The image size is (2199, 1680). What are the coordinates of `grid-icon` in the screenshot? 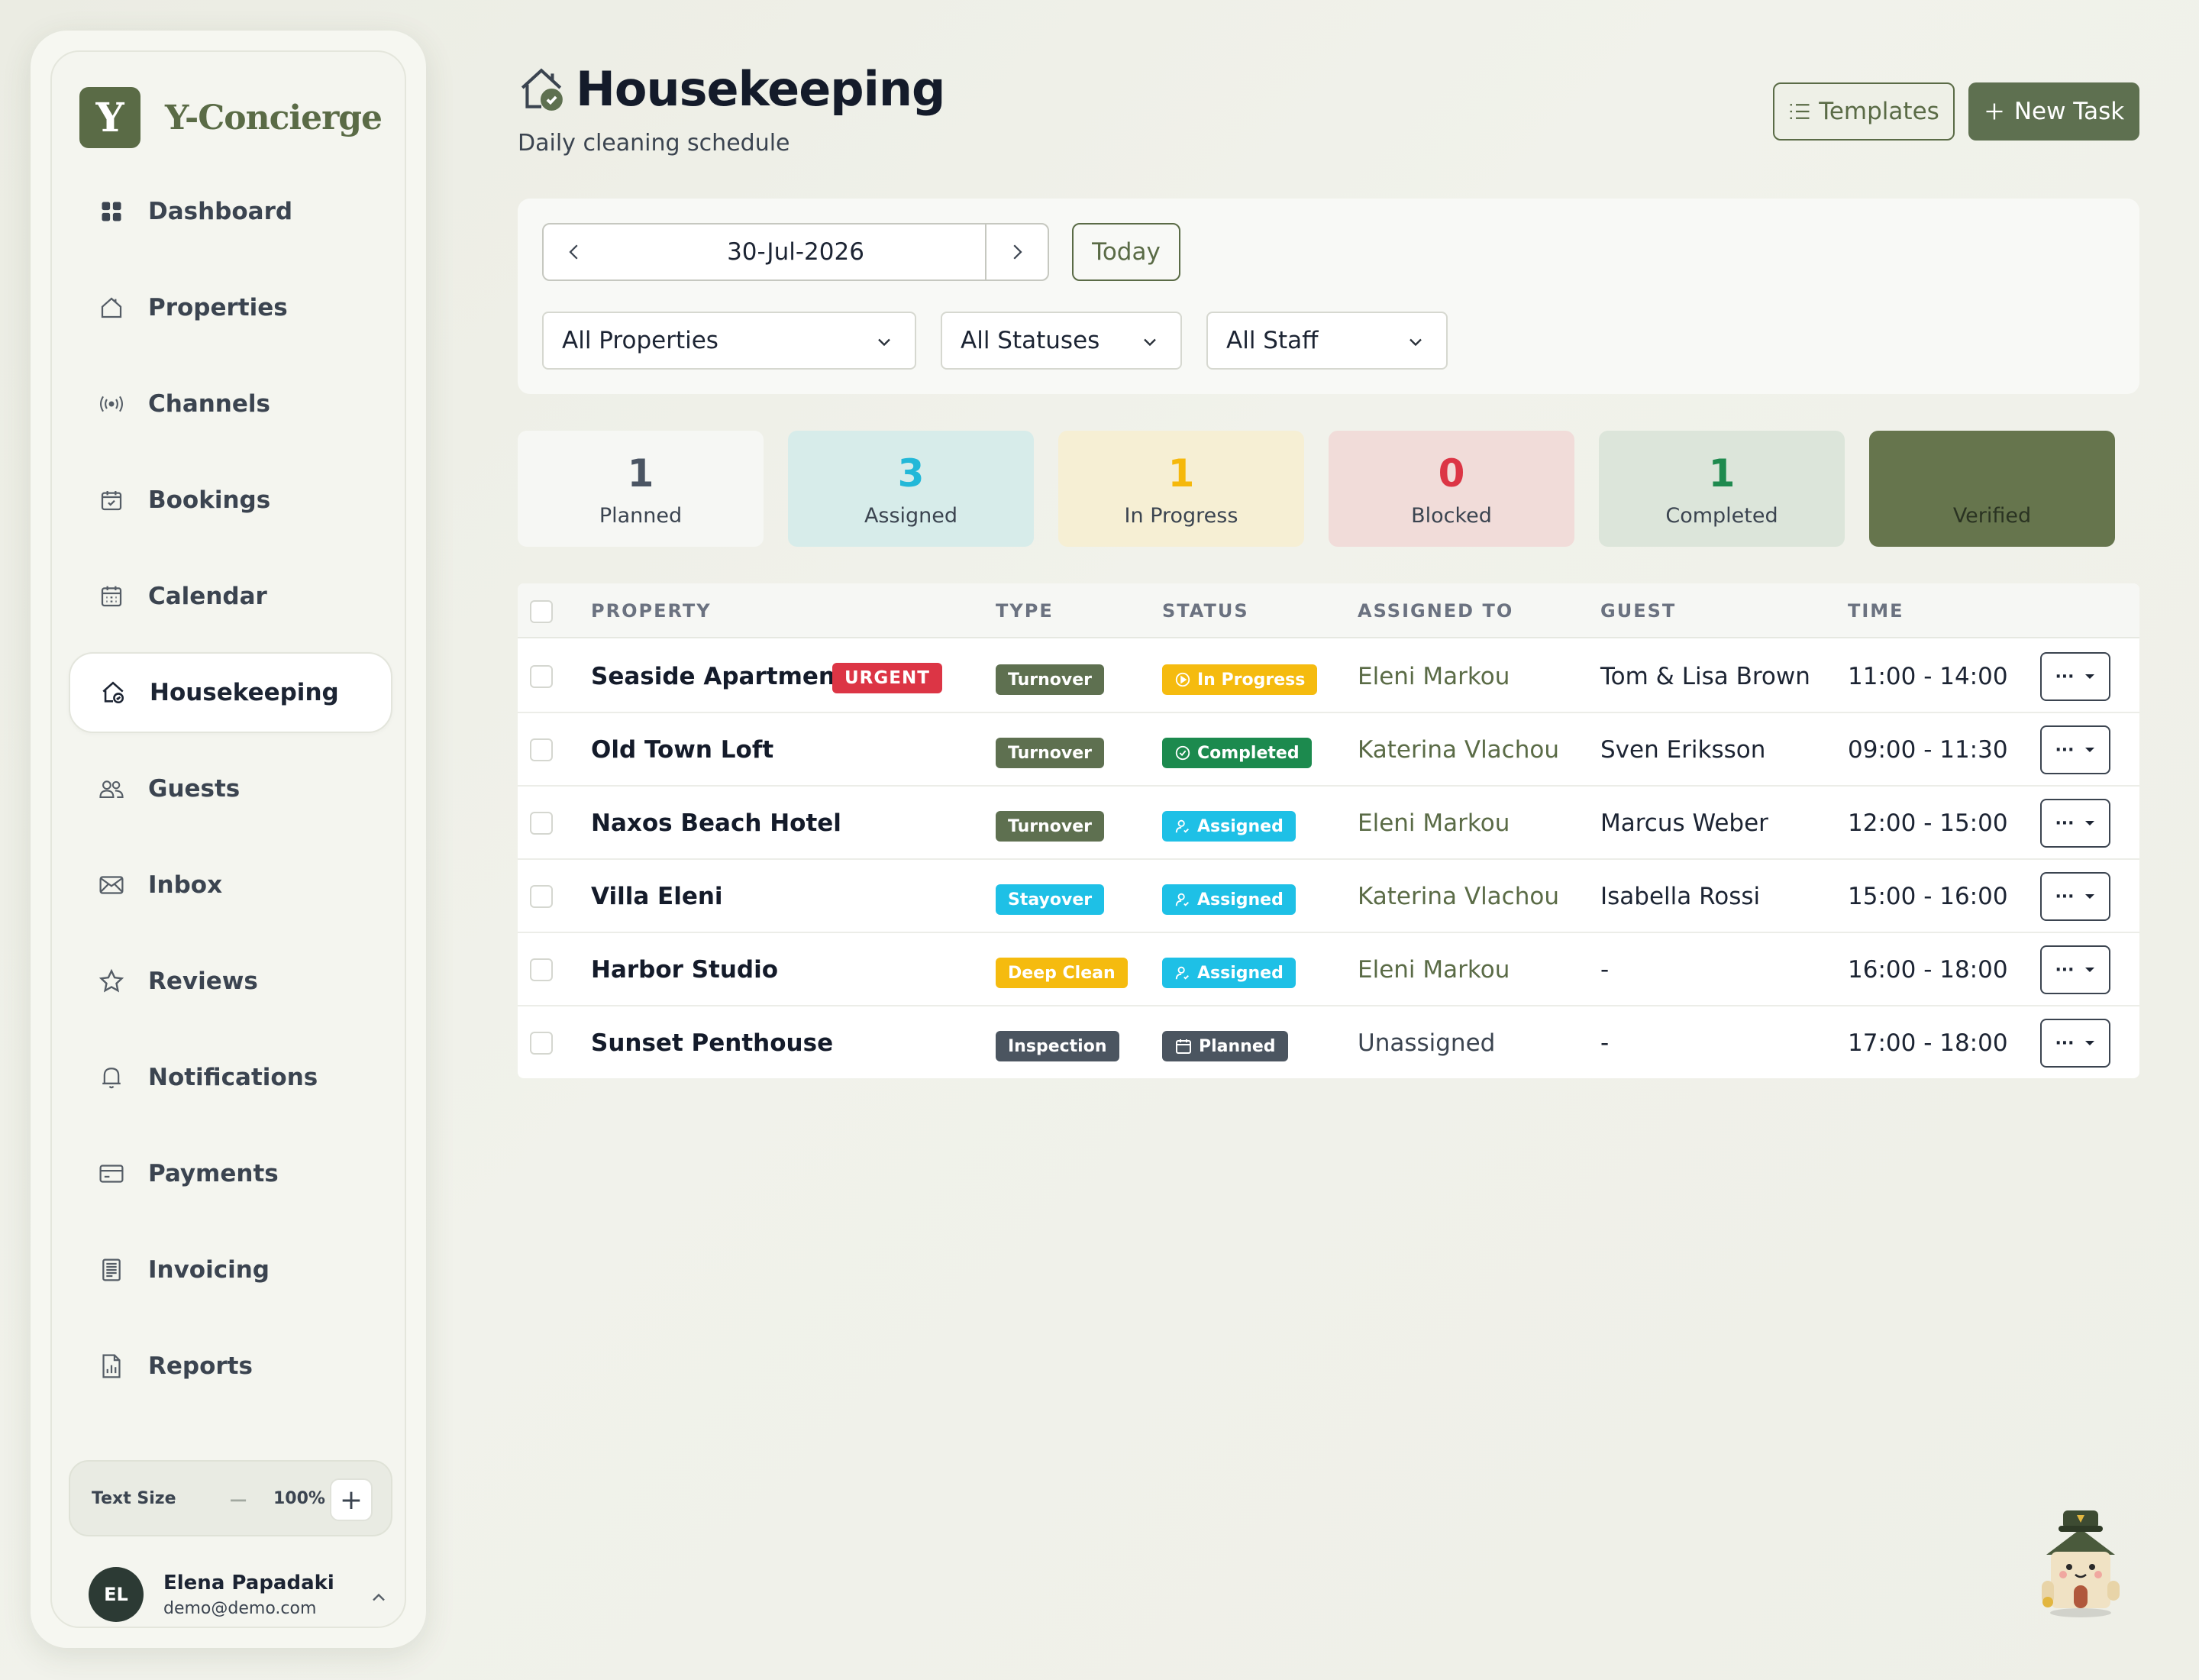 It's located at (112, 212).